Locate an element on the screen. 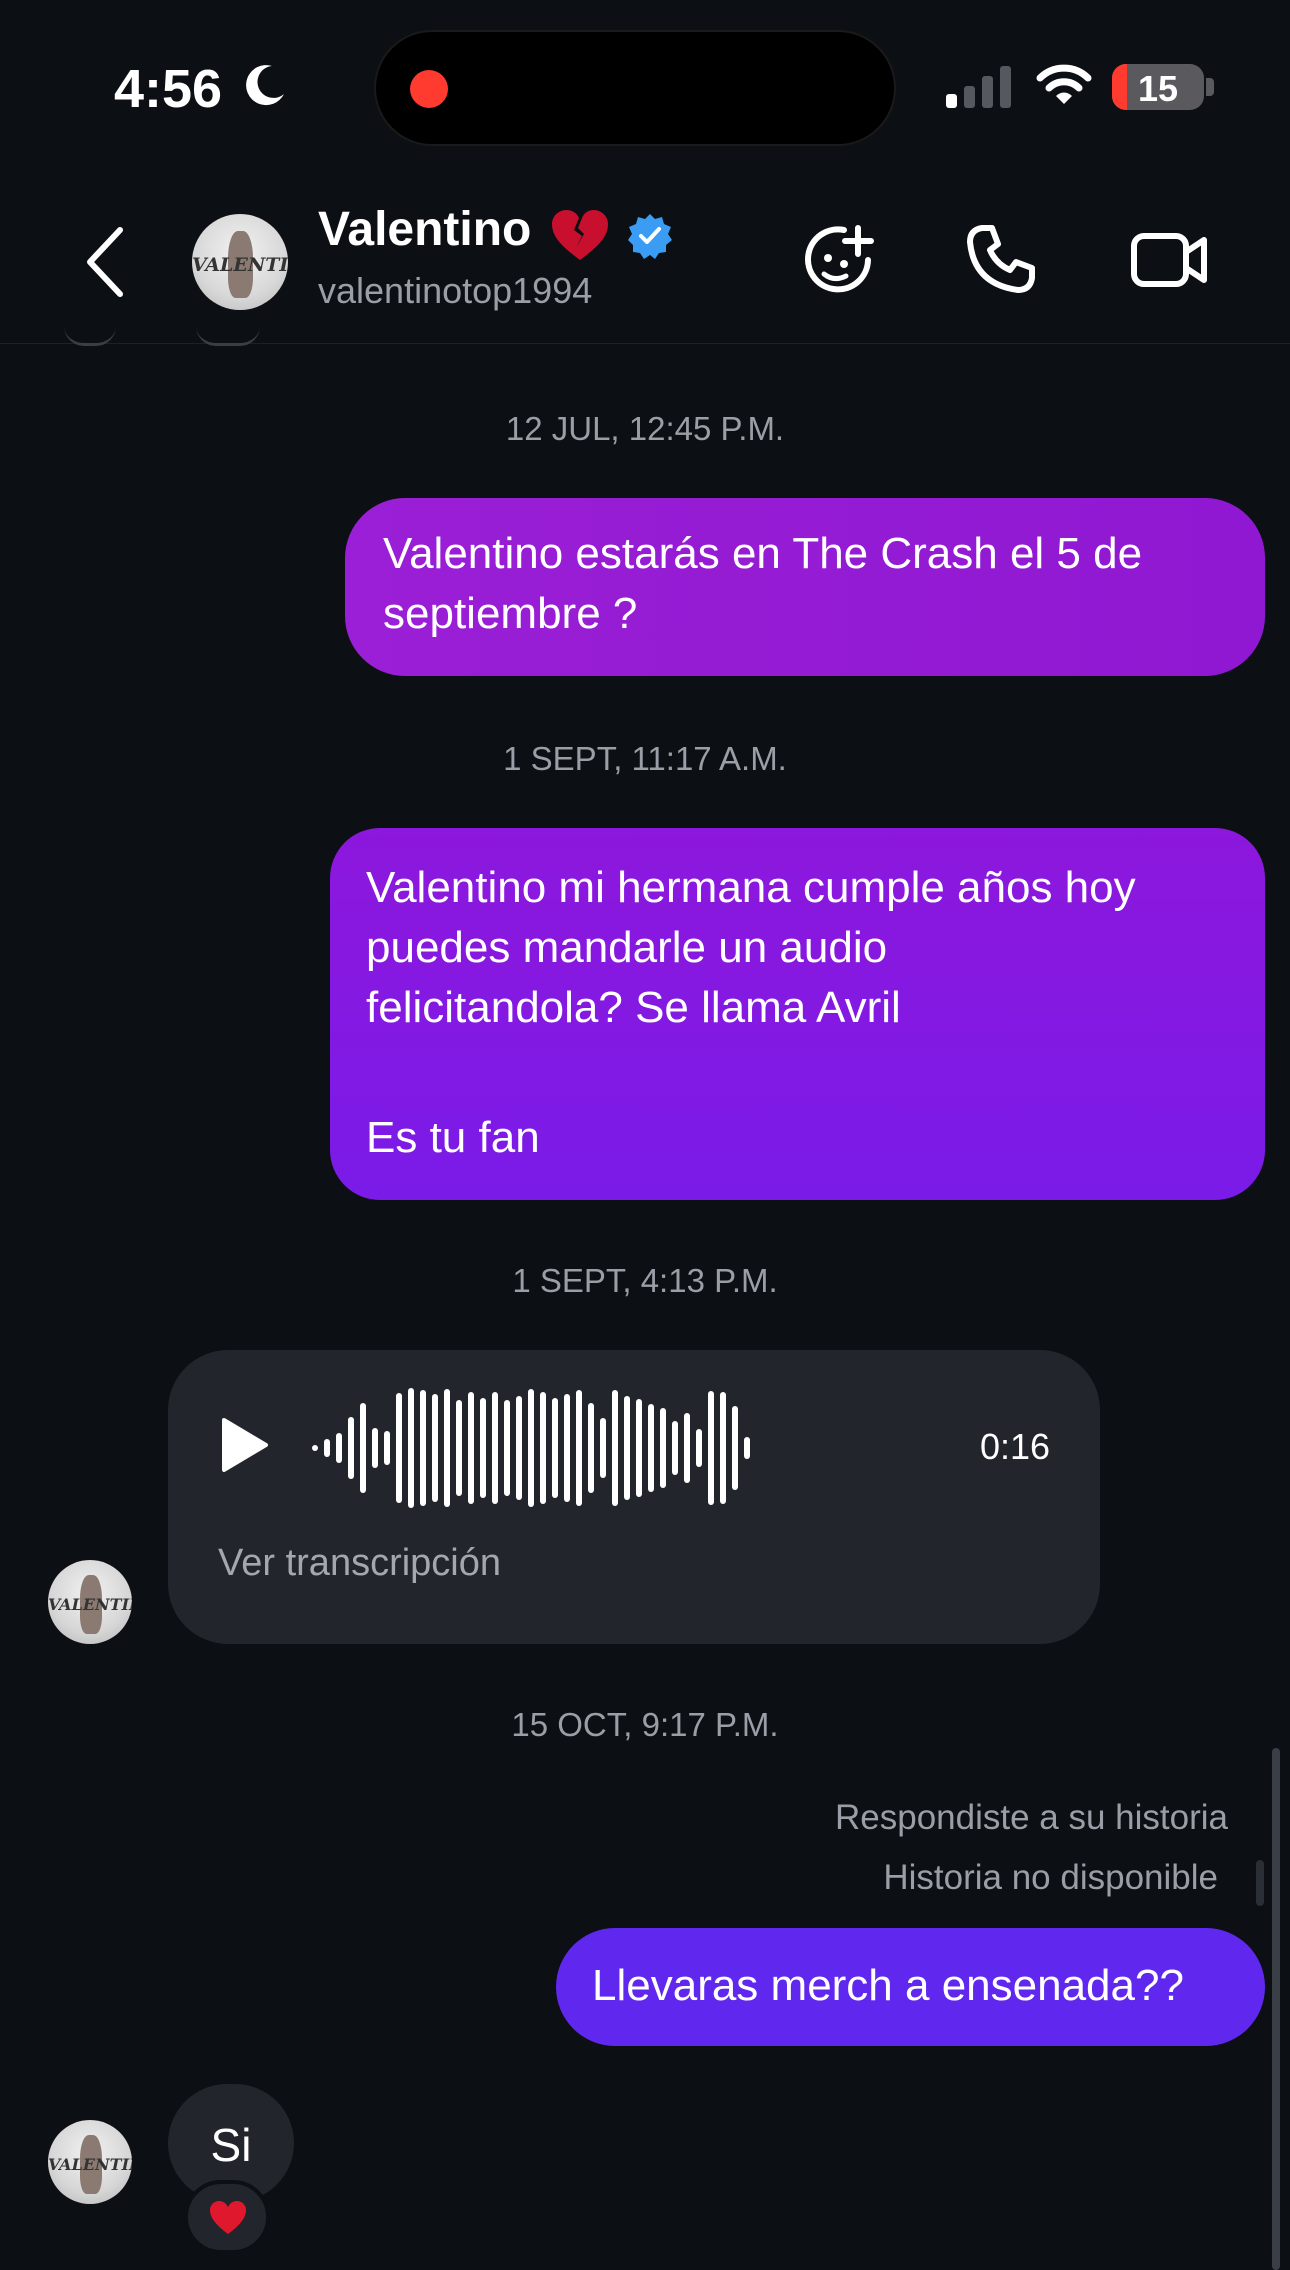  back-icon is located at coordinates (105, 262).